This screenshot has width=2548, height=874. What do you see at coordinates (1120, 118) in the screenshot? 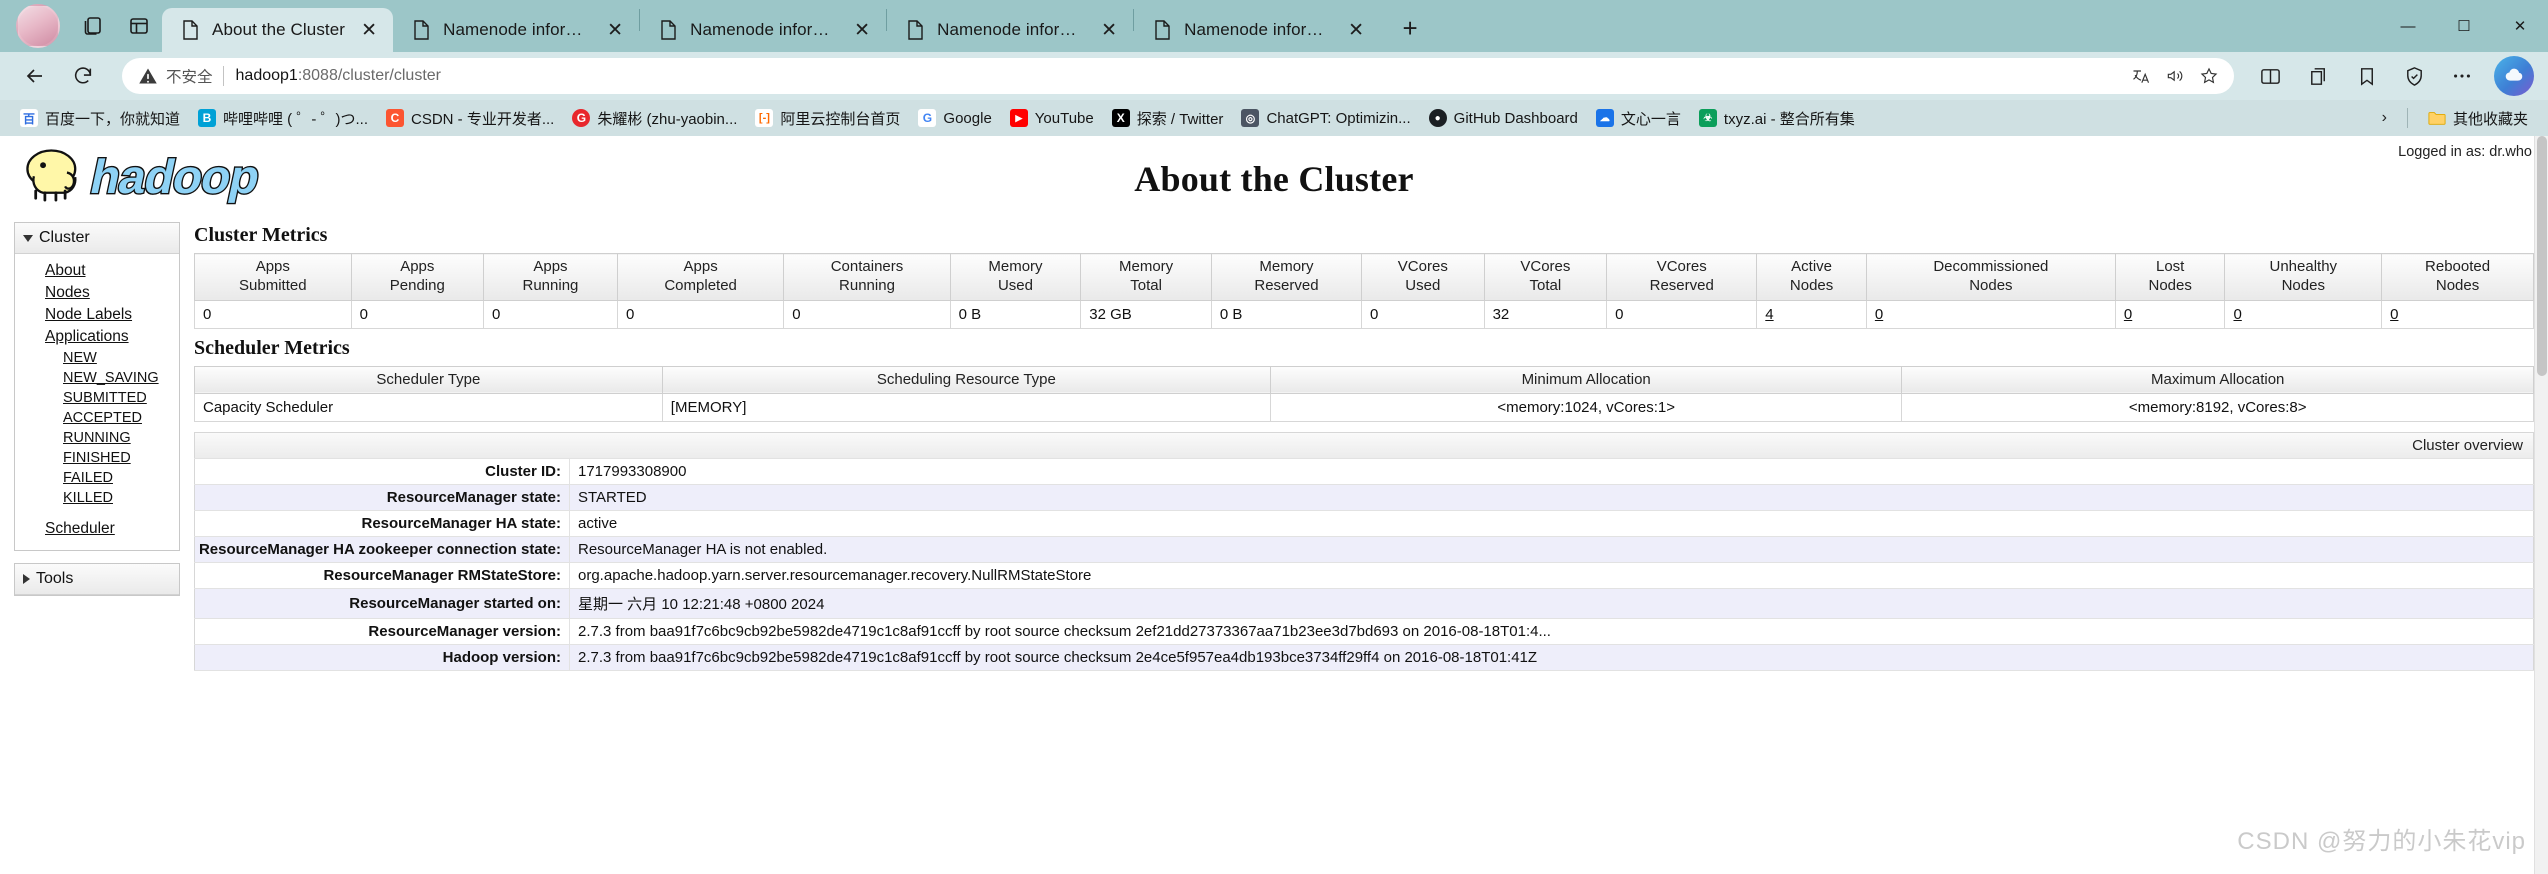
I see `twitter-x-icon: X` at bounding box center [1120, 118].